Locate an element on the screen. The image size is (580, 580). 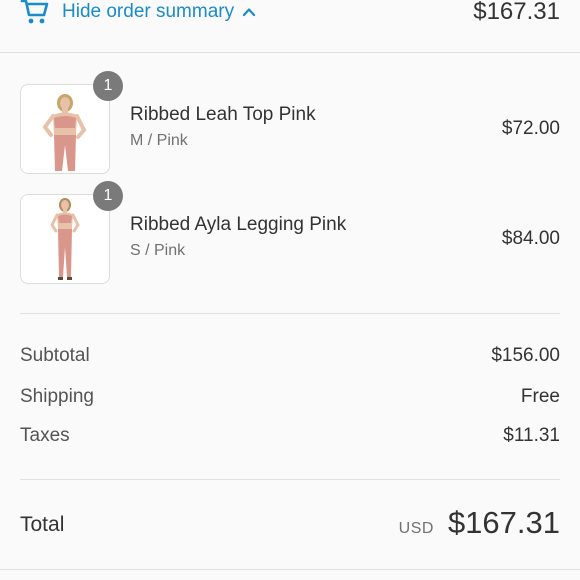
shipping-row: Shipping Free is located at coordinates (290, 399).